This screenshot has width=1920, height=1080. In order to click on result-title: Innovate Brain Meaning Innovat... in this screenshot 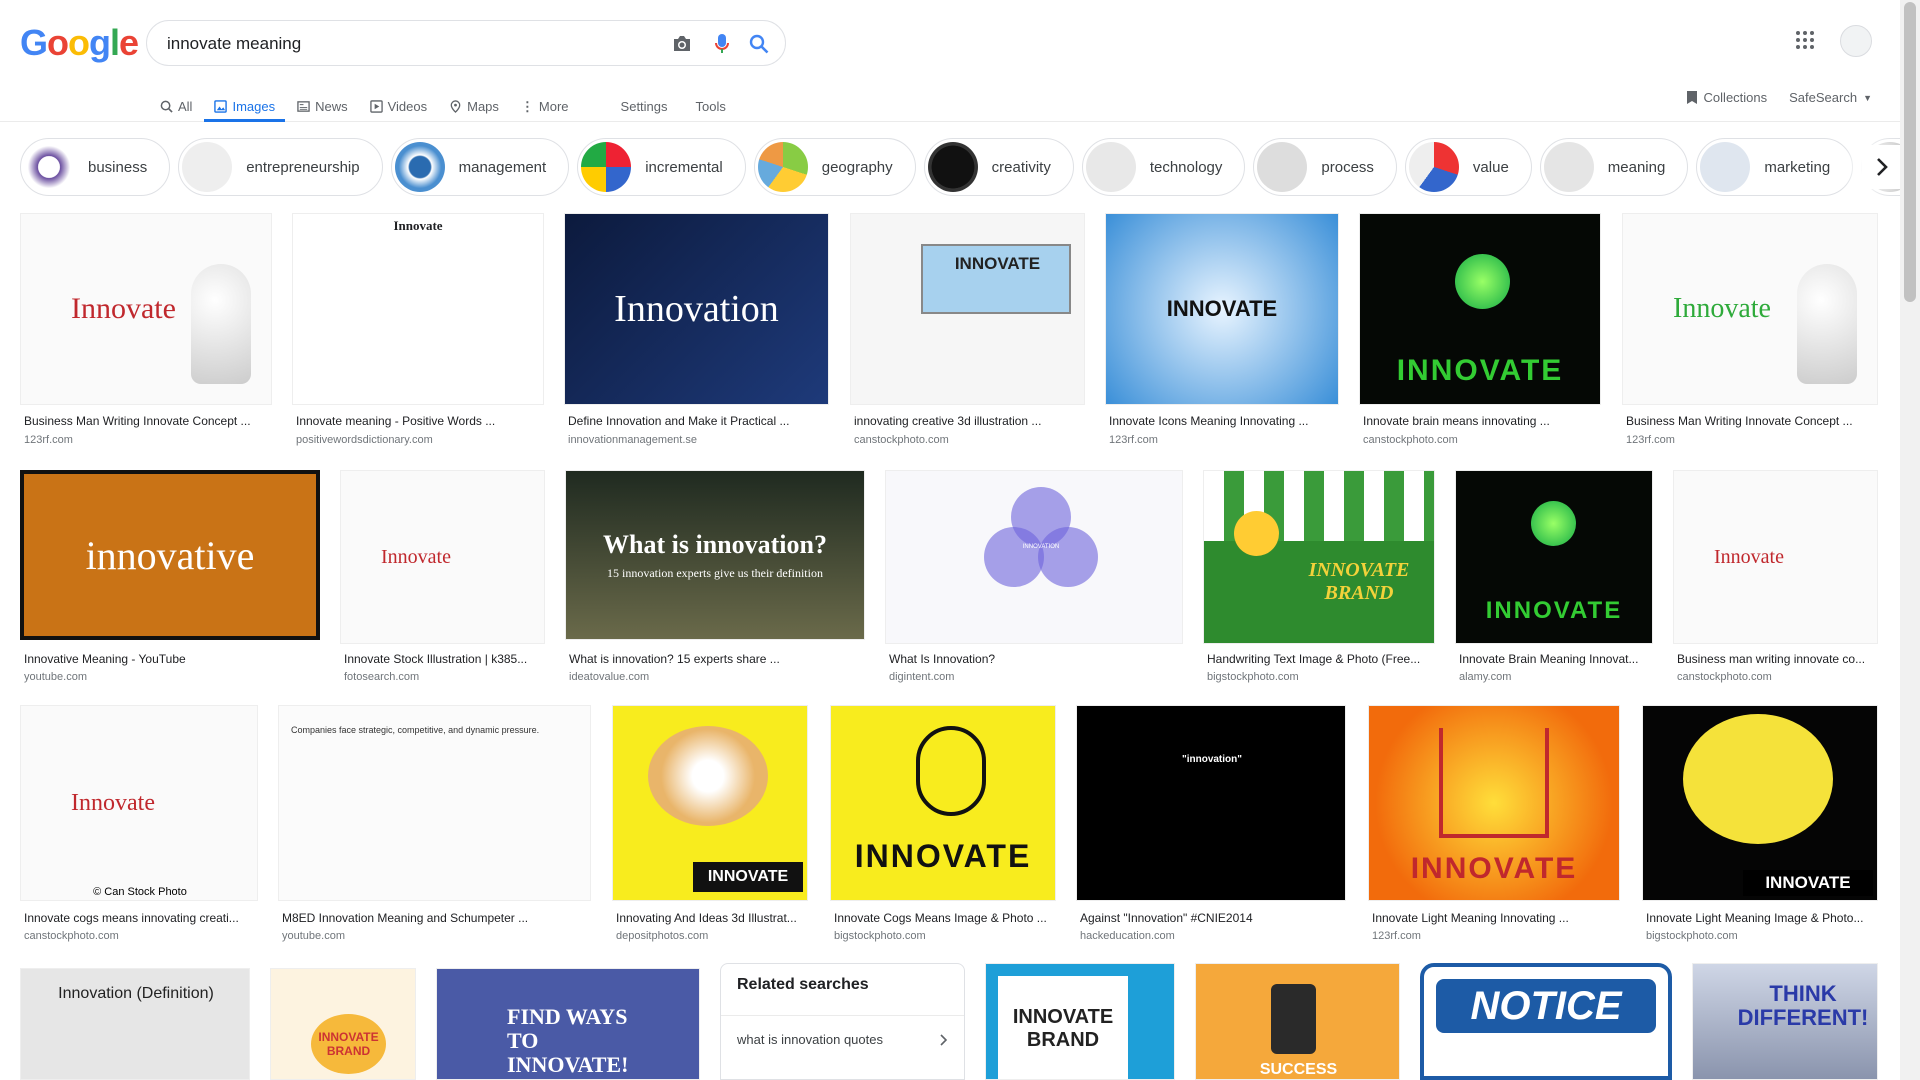, I will do `click(1556, 659)`.